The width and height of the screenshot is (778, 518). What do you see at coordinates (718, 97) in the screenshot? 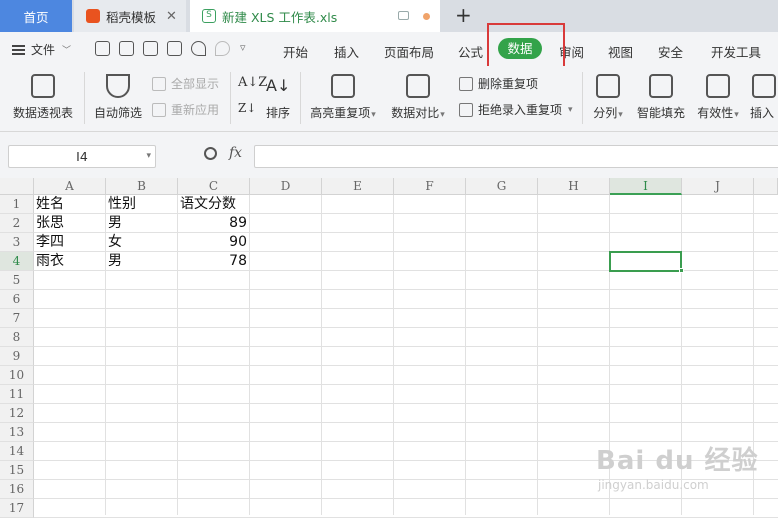
I see `validity-button: 有效性▾` at bounding box center [718, 97].